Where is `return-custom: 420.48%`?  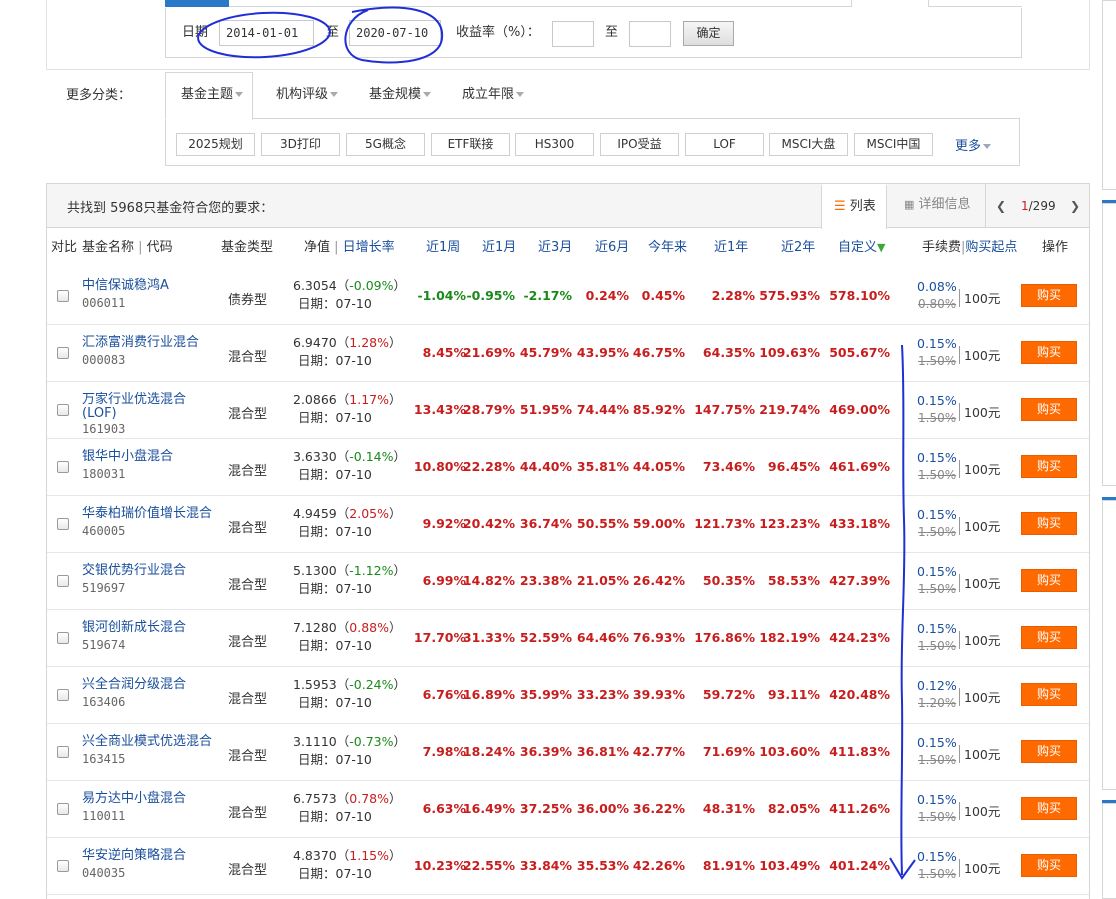
return-custom: 420.48% is located at coordinates (859, 694).